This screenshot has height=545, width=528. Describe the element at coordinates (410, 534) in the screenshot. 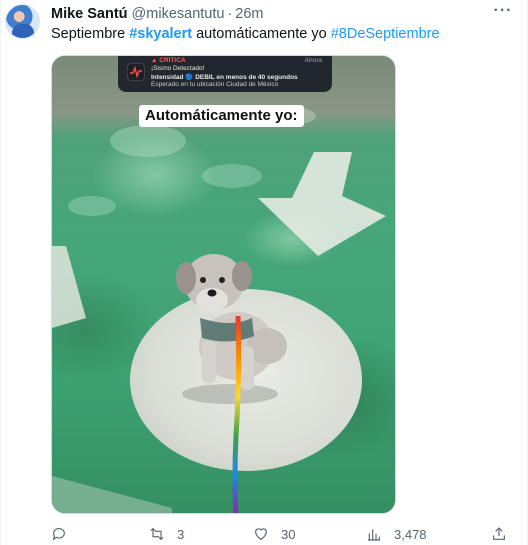

I see `views-count: 3,478` at that location.